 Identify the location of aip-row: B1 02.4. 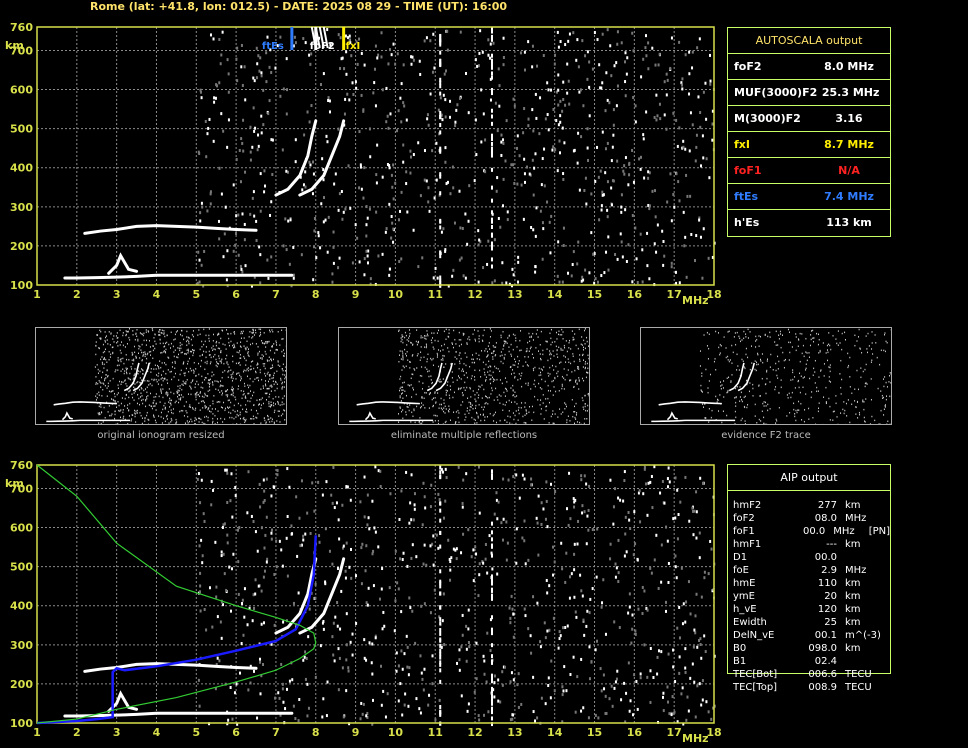
(809, 661).